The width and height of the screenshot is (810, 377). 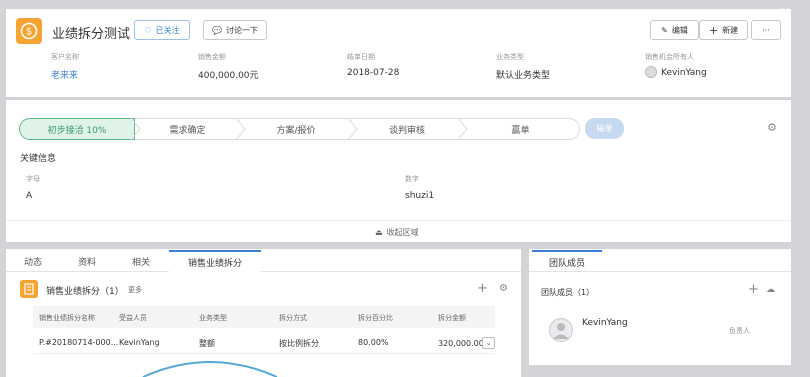 I want to click on split-table-header-bg, so click(x=264, y=317).